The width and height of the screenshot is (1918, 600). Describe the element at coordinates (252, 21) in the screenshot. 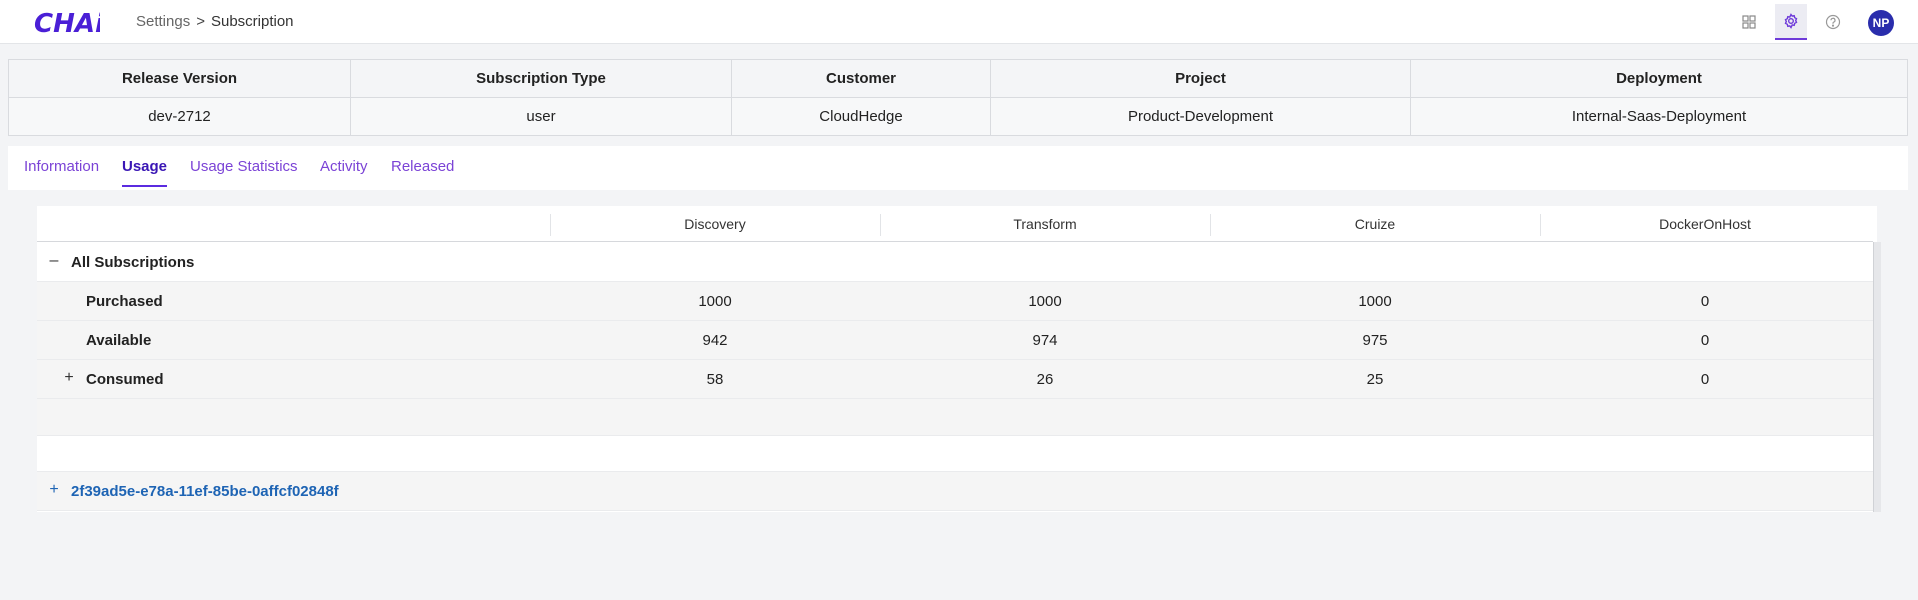

I see `breadcrumb-current: Subscription` at that location.